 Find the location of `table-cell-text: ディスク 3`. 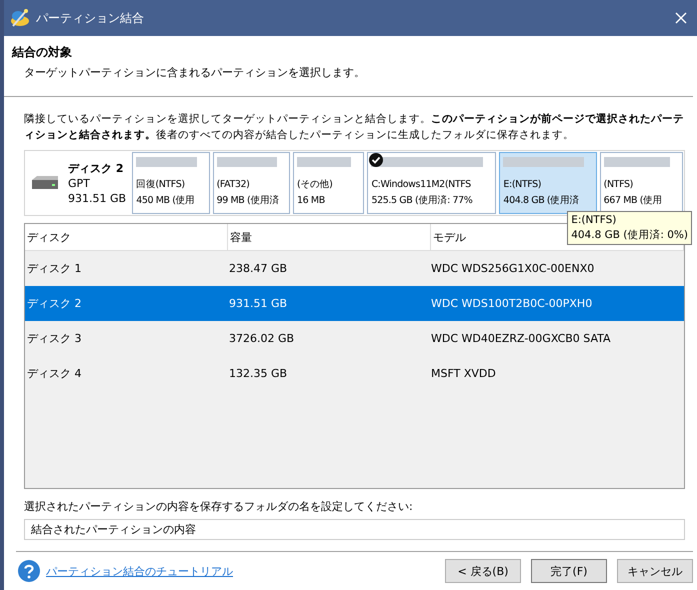

table-cell-text: ディスク 3 is located at coordinates (54, 339).